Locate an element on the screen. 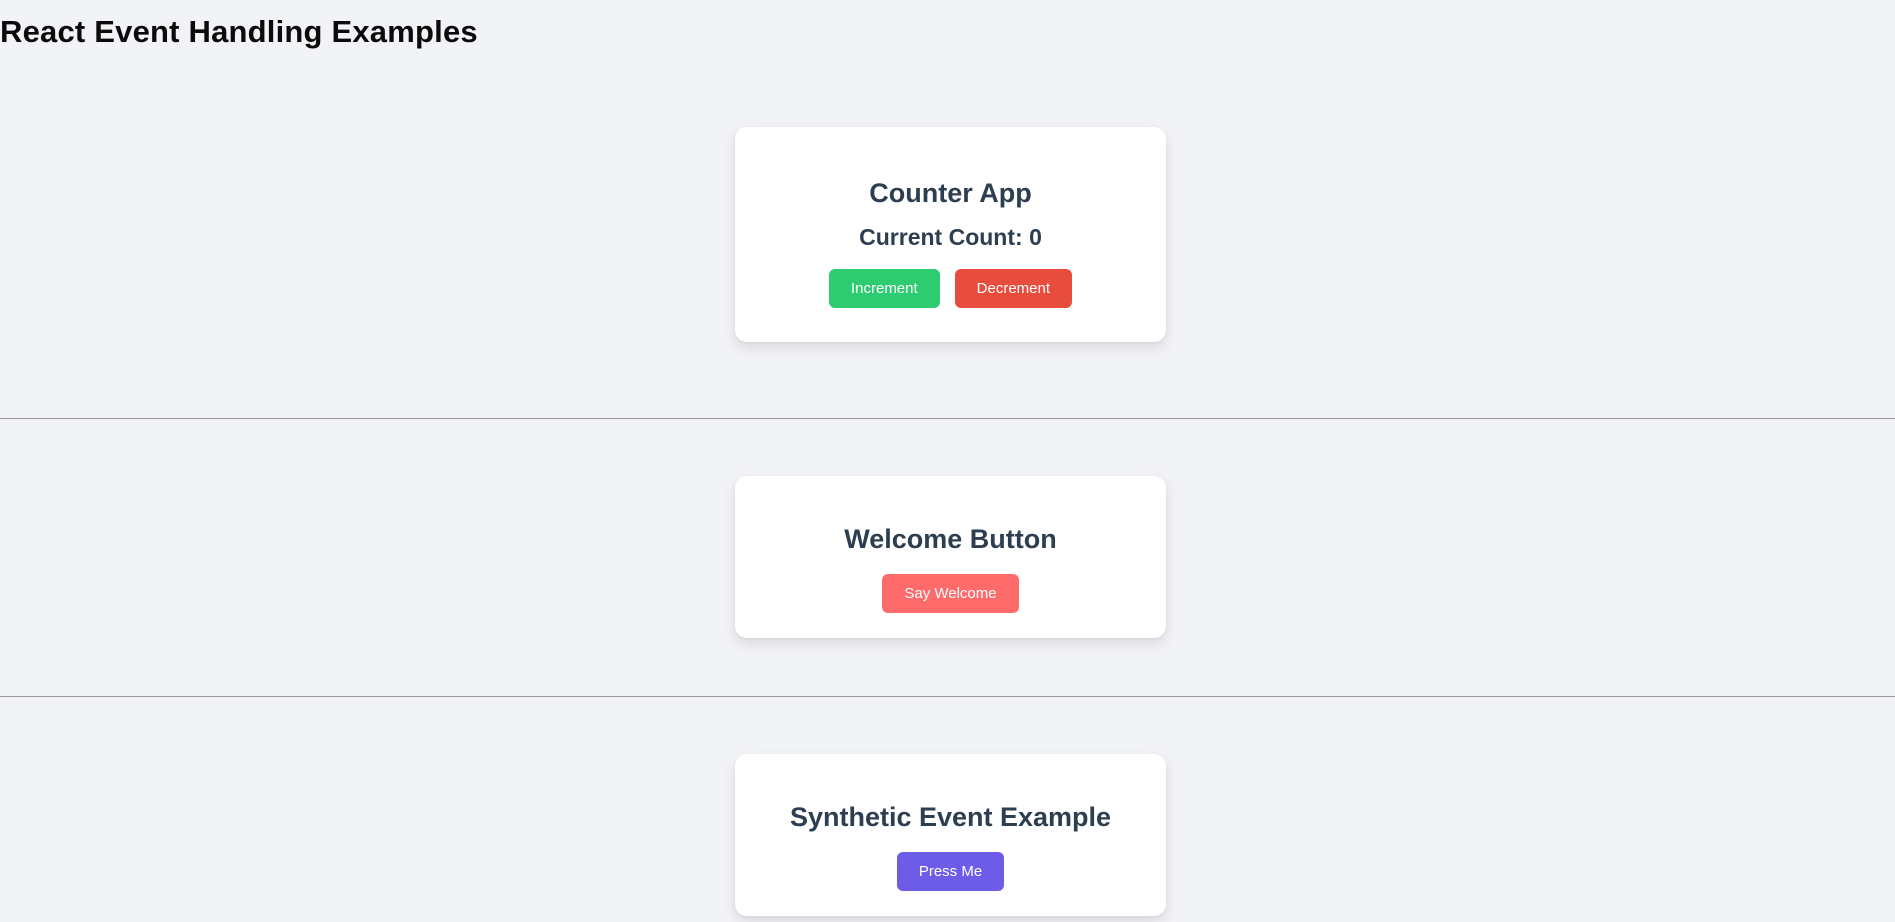  synthetic-event-title: Synthetic Event Example is located at coordinates (950, 817).